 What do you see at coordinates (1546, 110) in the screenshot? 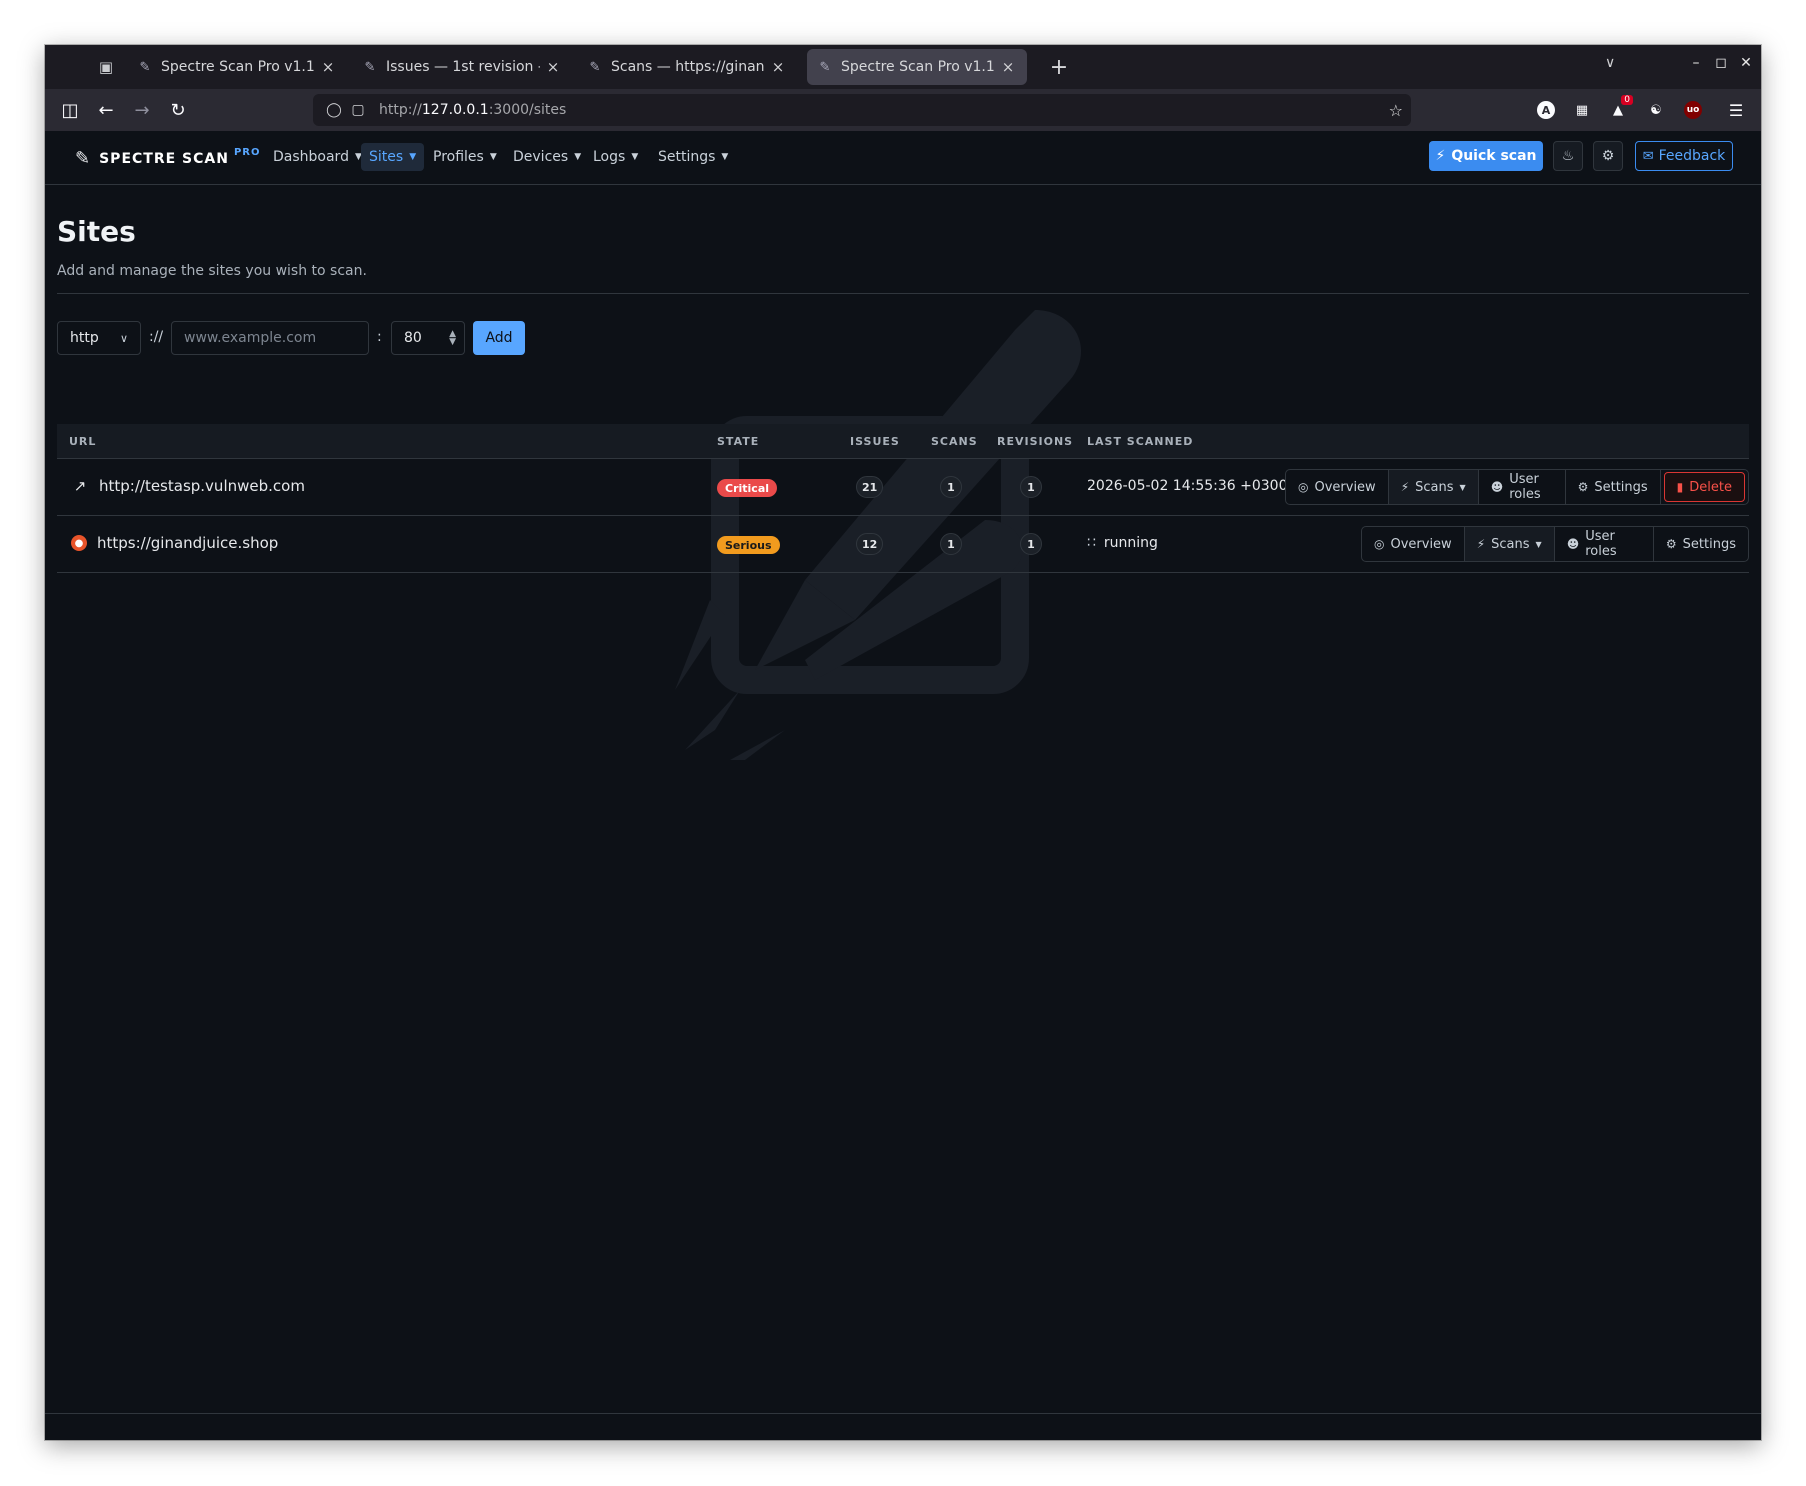
I see `account-icon: A` at bounding box center [1546, 110].